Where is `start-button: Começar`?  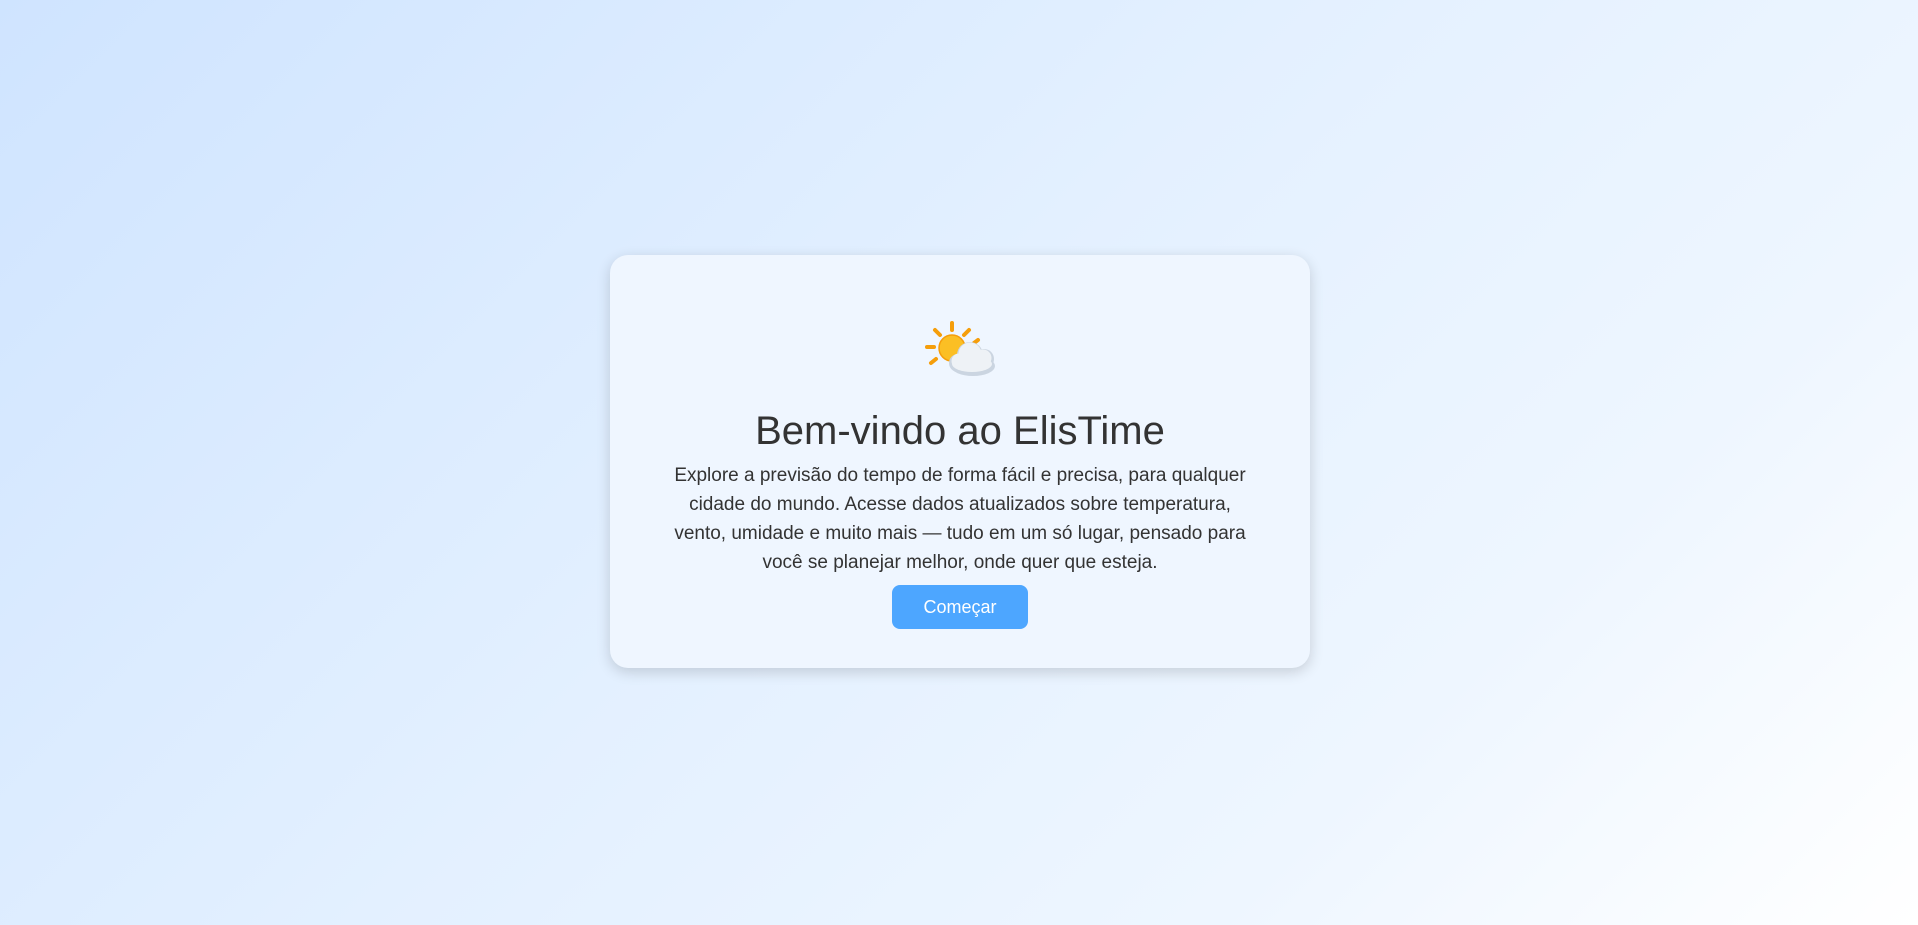 start-button: Começar is located at coordinates (960, 607).